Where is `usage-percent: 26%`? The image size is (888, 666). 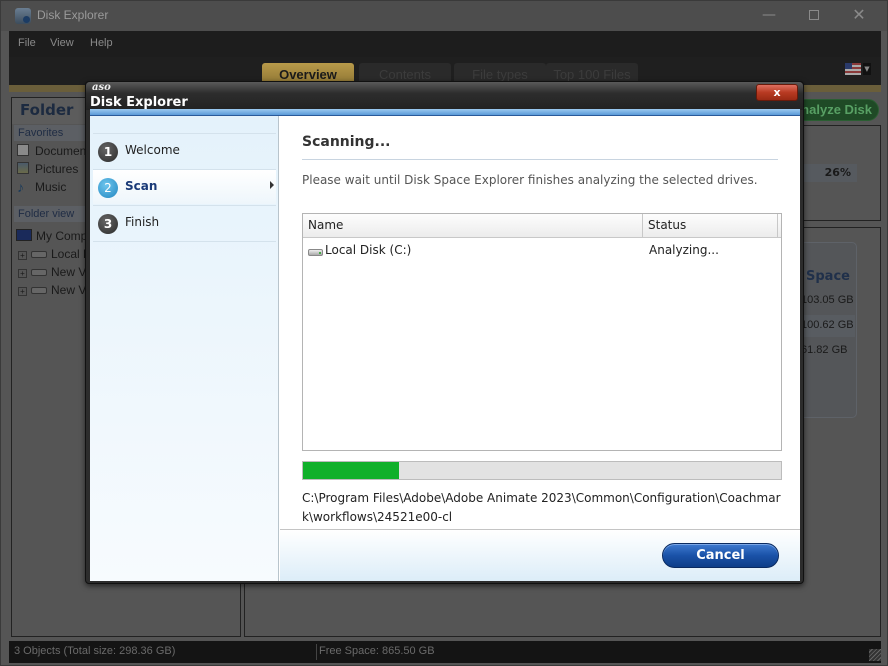 usage-percent: 26% is located at coordinates (829, 173).